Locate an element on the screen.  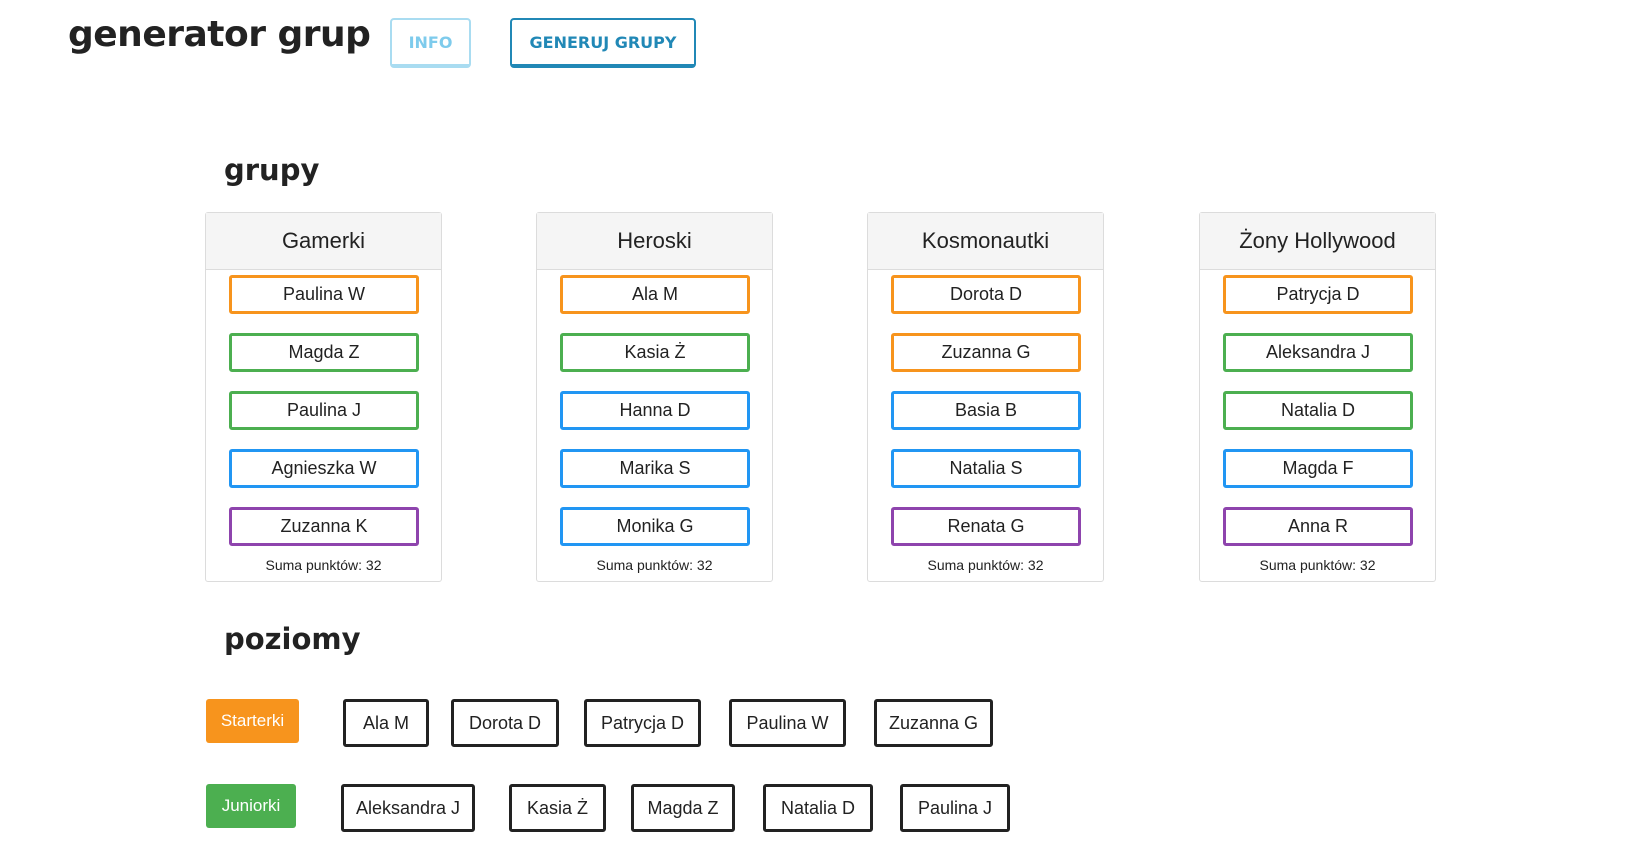
level-member-chip: Paulina W is located at coordinates (787, 723).